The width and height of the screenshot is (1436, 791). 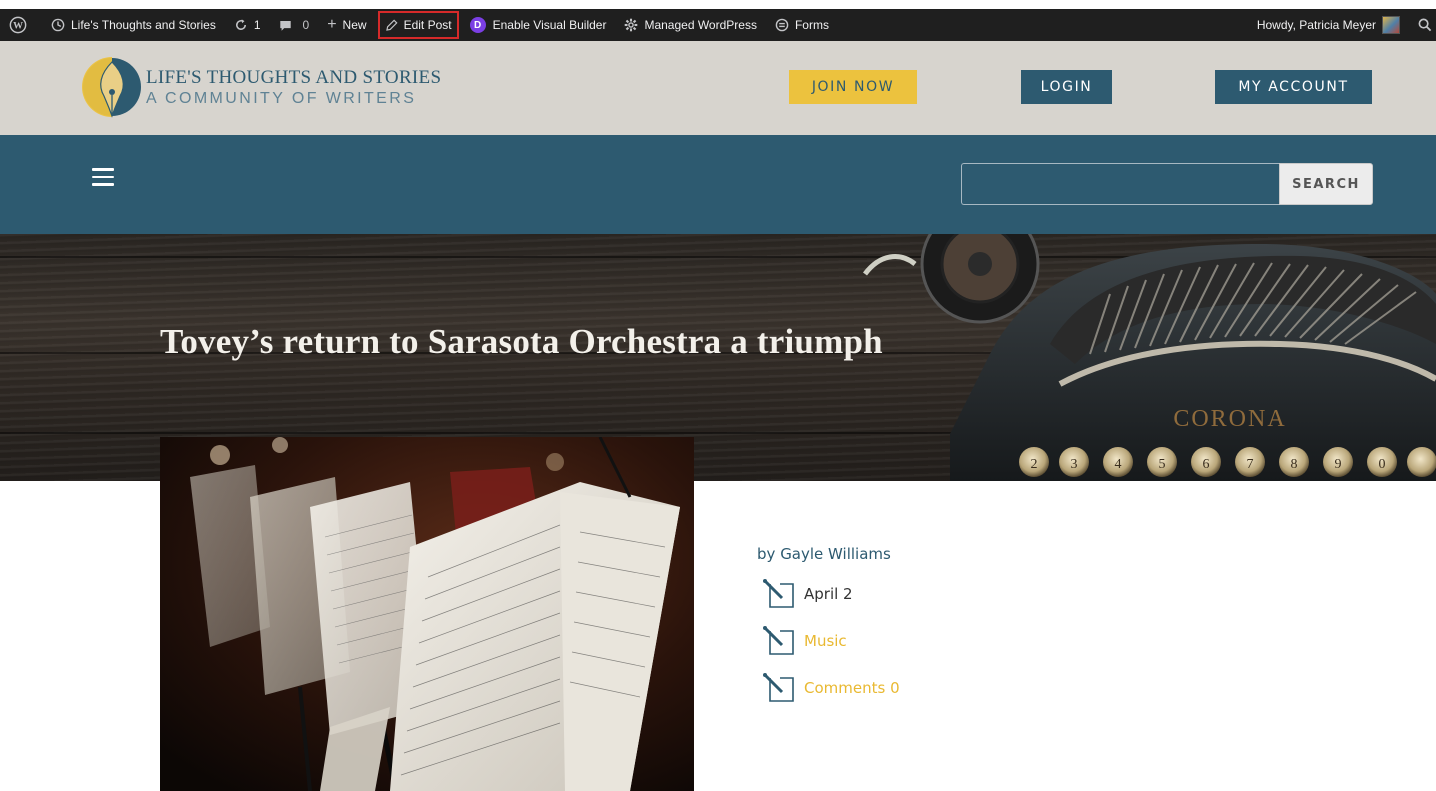 What do you see at coordinates (852, 688) in the screenshot?
I see `comments-link: Comments 0` at bounding box center [852, 688].